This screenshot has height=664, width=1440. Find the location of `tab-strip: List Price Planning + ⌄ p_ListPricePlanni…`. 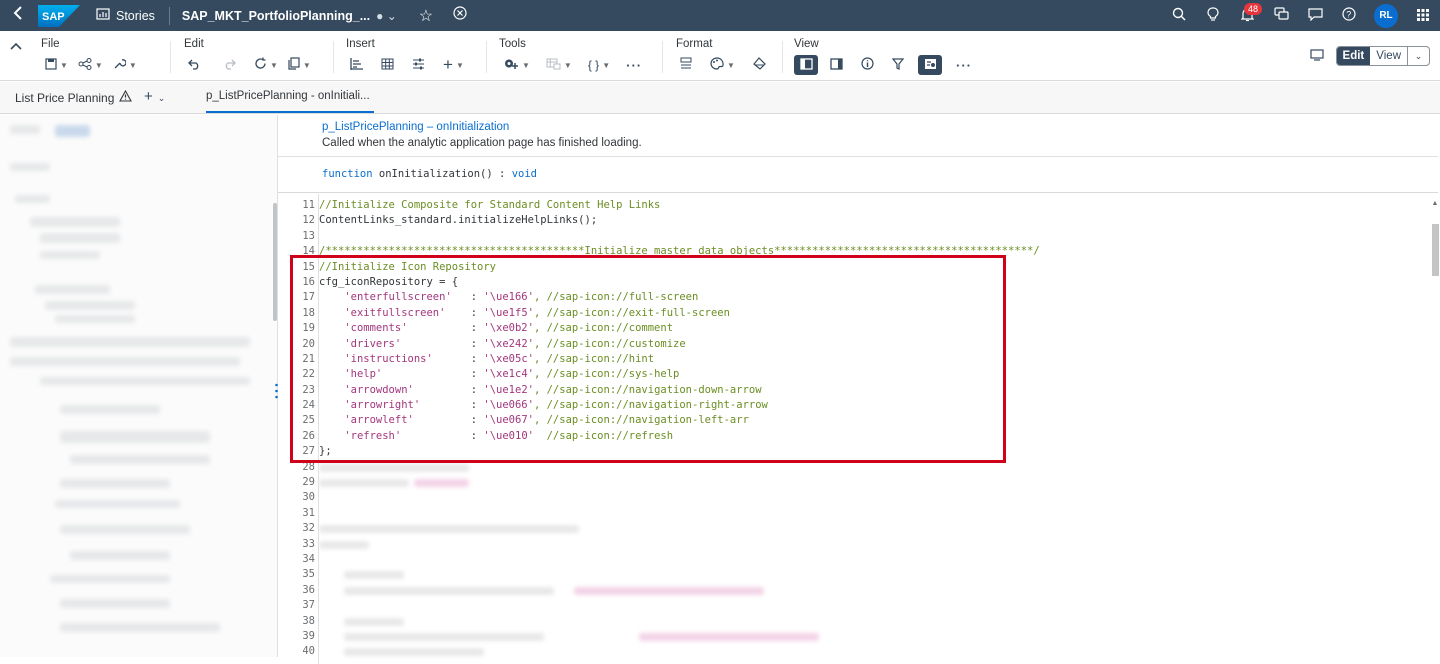

tab-strip: List Price Planning + ⌄ p_ListPricePlanni… is located at coordinates (720, 98).